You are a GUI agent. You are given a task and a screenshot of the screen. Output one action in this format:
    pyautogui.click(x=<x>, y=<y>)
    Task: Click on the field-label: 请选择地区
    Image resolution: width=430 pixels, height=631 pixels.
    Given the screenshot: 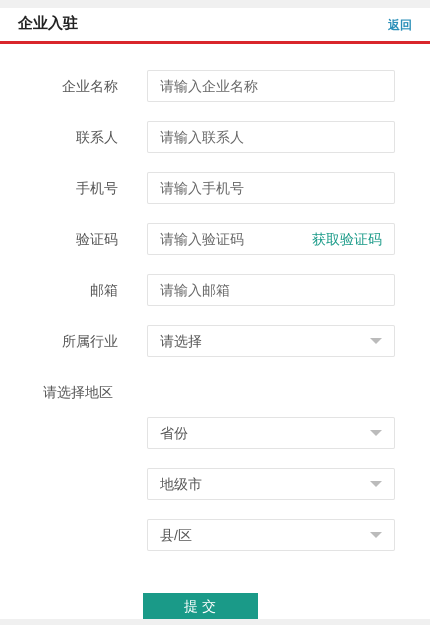 What is the action you would take?
    pyautogui.click(x=78, y=392)
    